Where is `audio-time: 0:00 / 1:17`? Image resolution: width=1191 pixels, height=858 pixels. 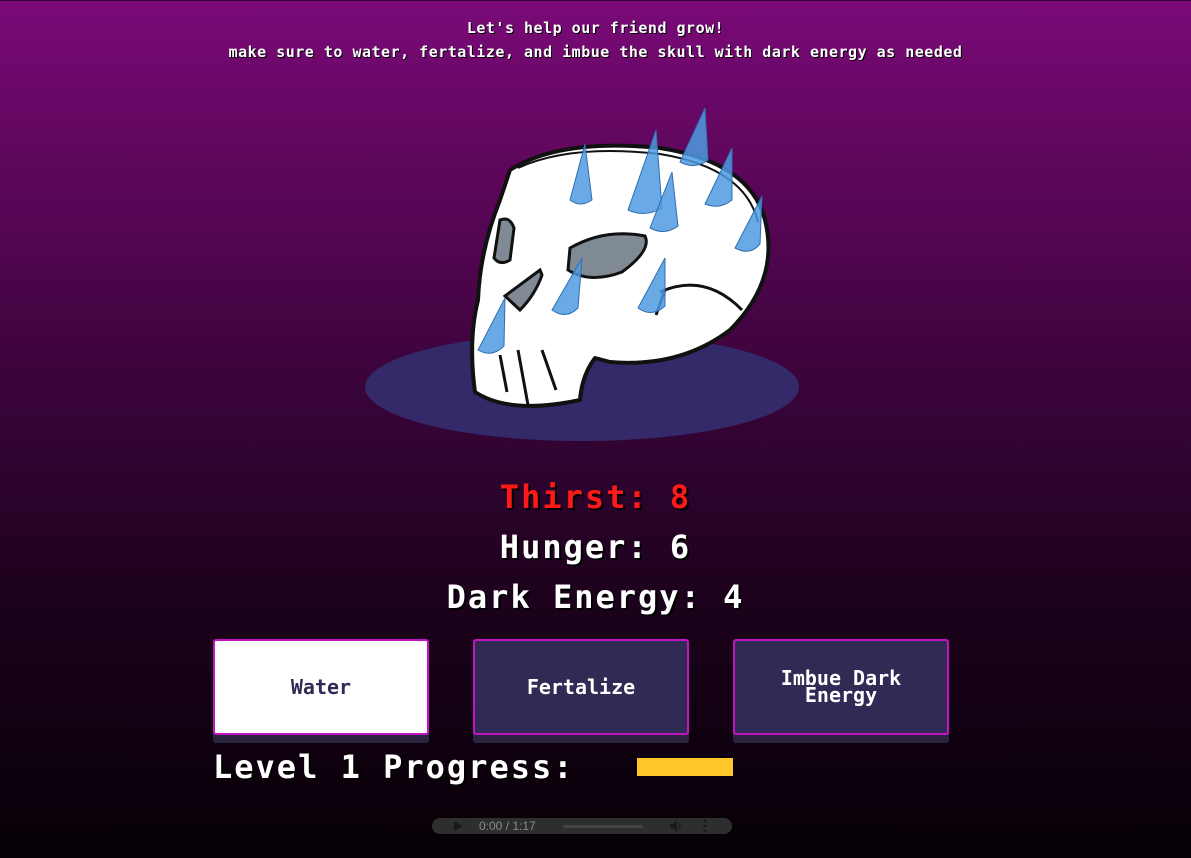
audio-time: 0:00 / 1:17 is located at coordinates (507, 826).